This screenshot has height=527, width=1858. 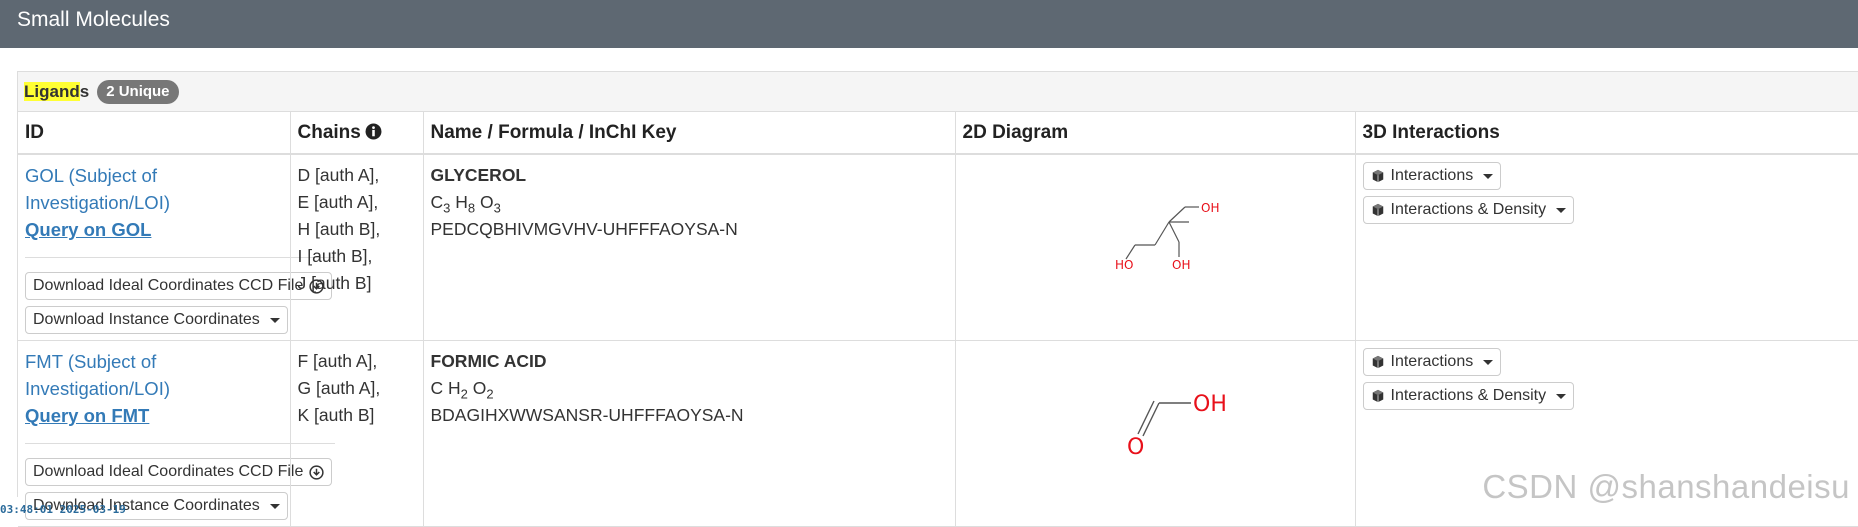 I want to click on inchi-key: PEDCQBHIVMGVHV-UHFFFAOYSA-N, so click(x=584, y=229).